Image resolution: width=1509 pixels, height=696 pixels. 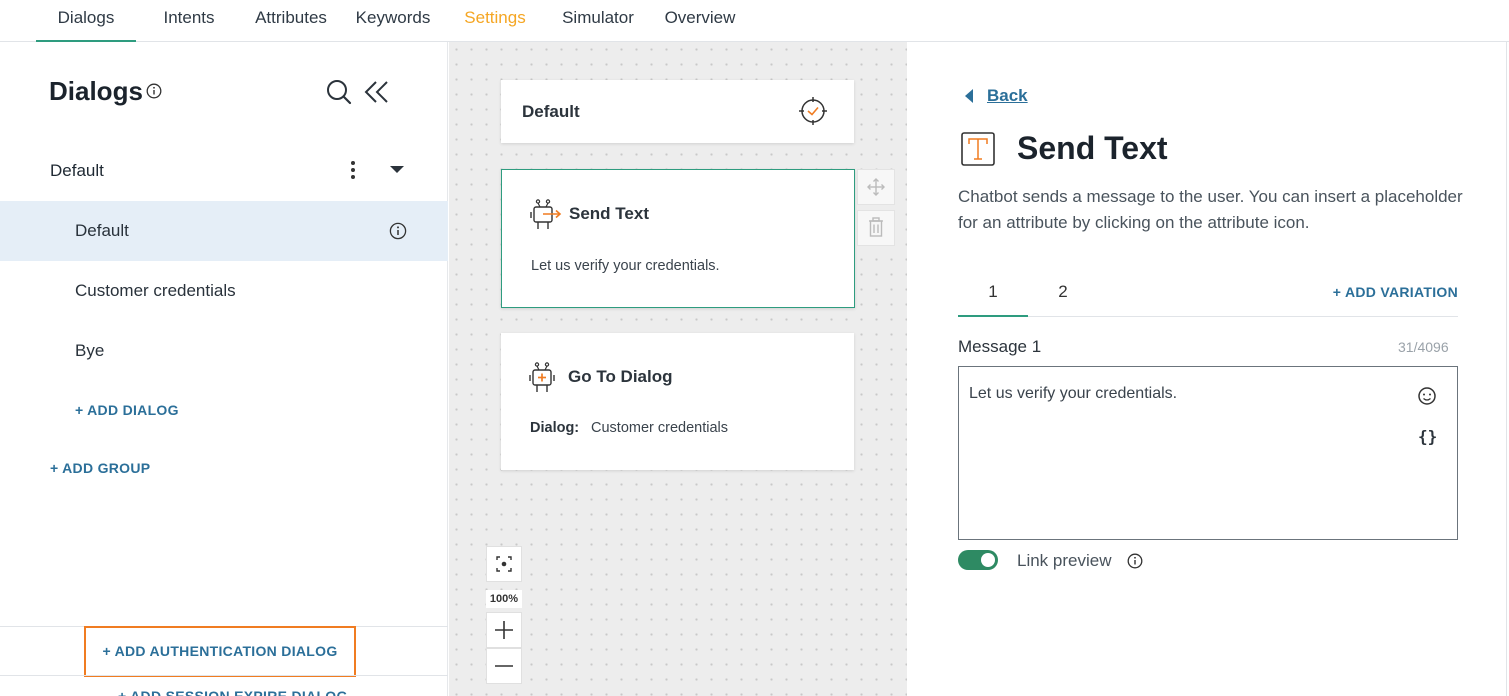 What do you see at coordinates (504, 564) in the screenshot?
I see `fit-to-screen-icon` at bounding box center [504, 564].